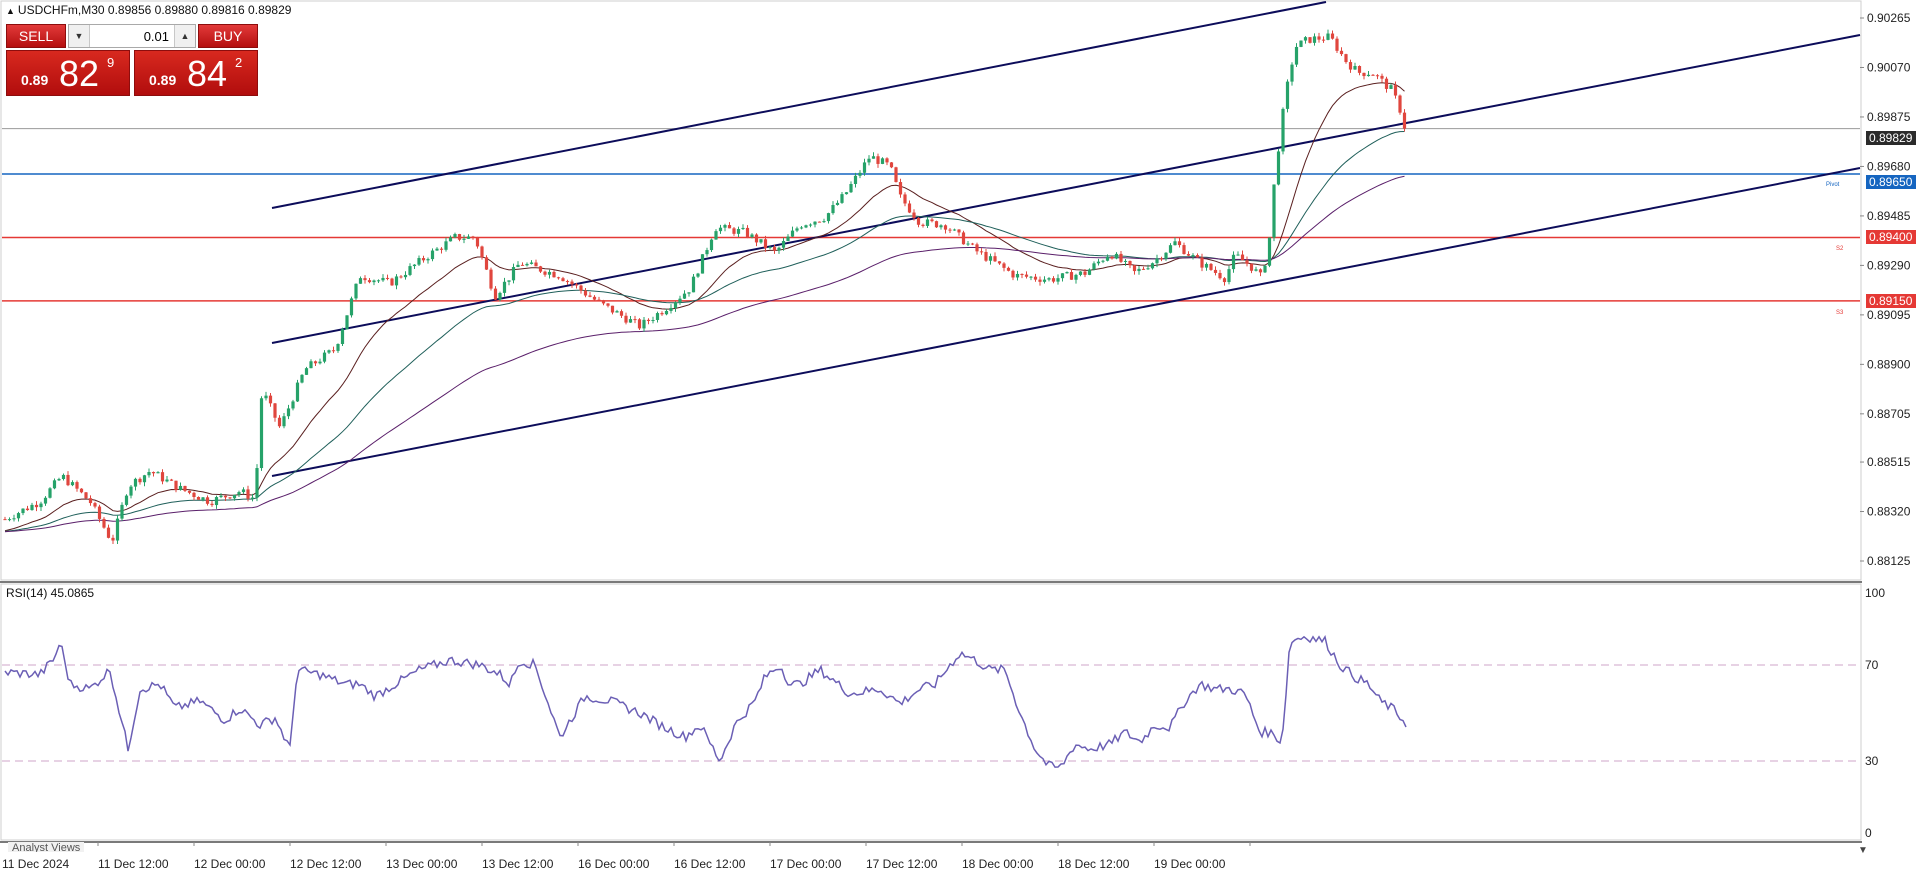 The width and height of the screenshot is (1916, 874). I want to click on lot-increase-icon: ▲, so click(184, 36).